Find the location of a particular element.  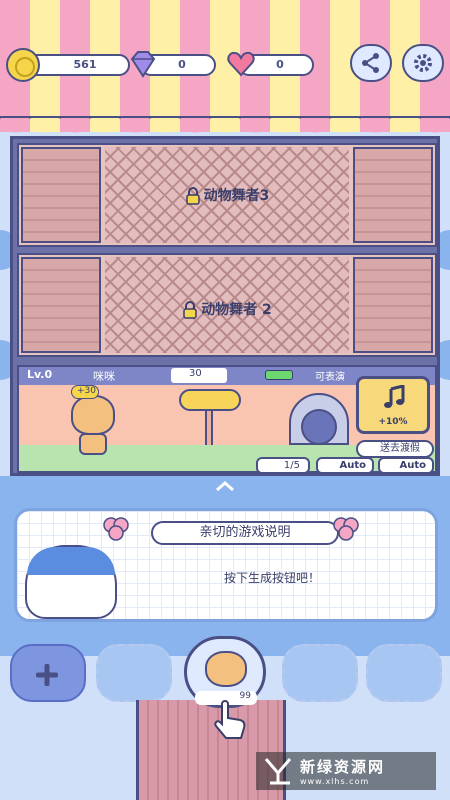

level-label: Lv.0 is located at coordinates (40, 374).